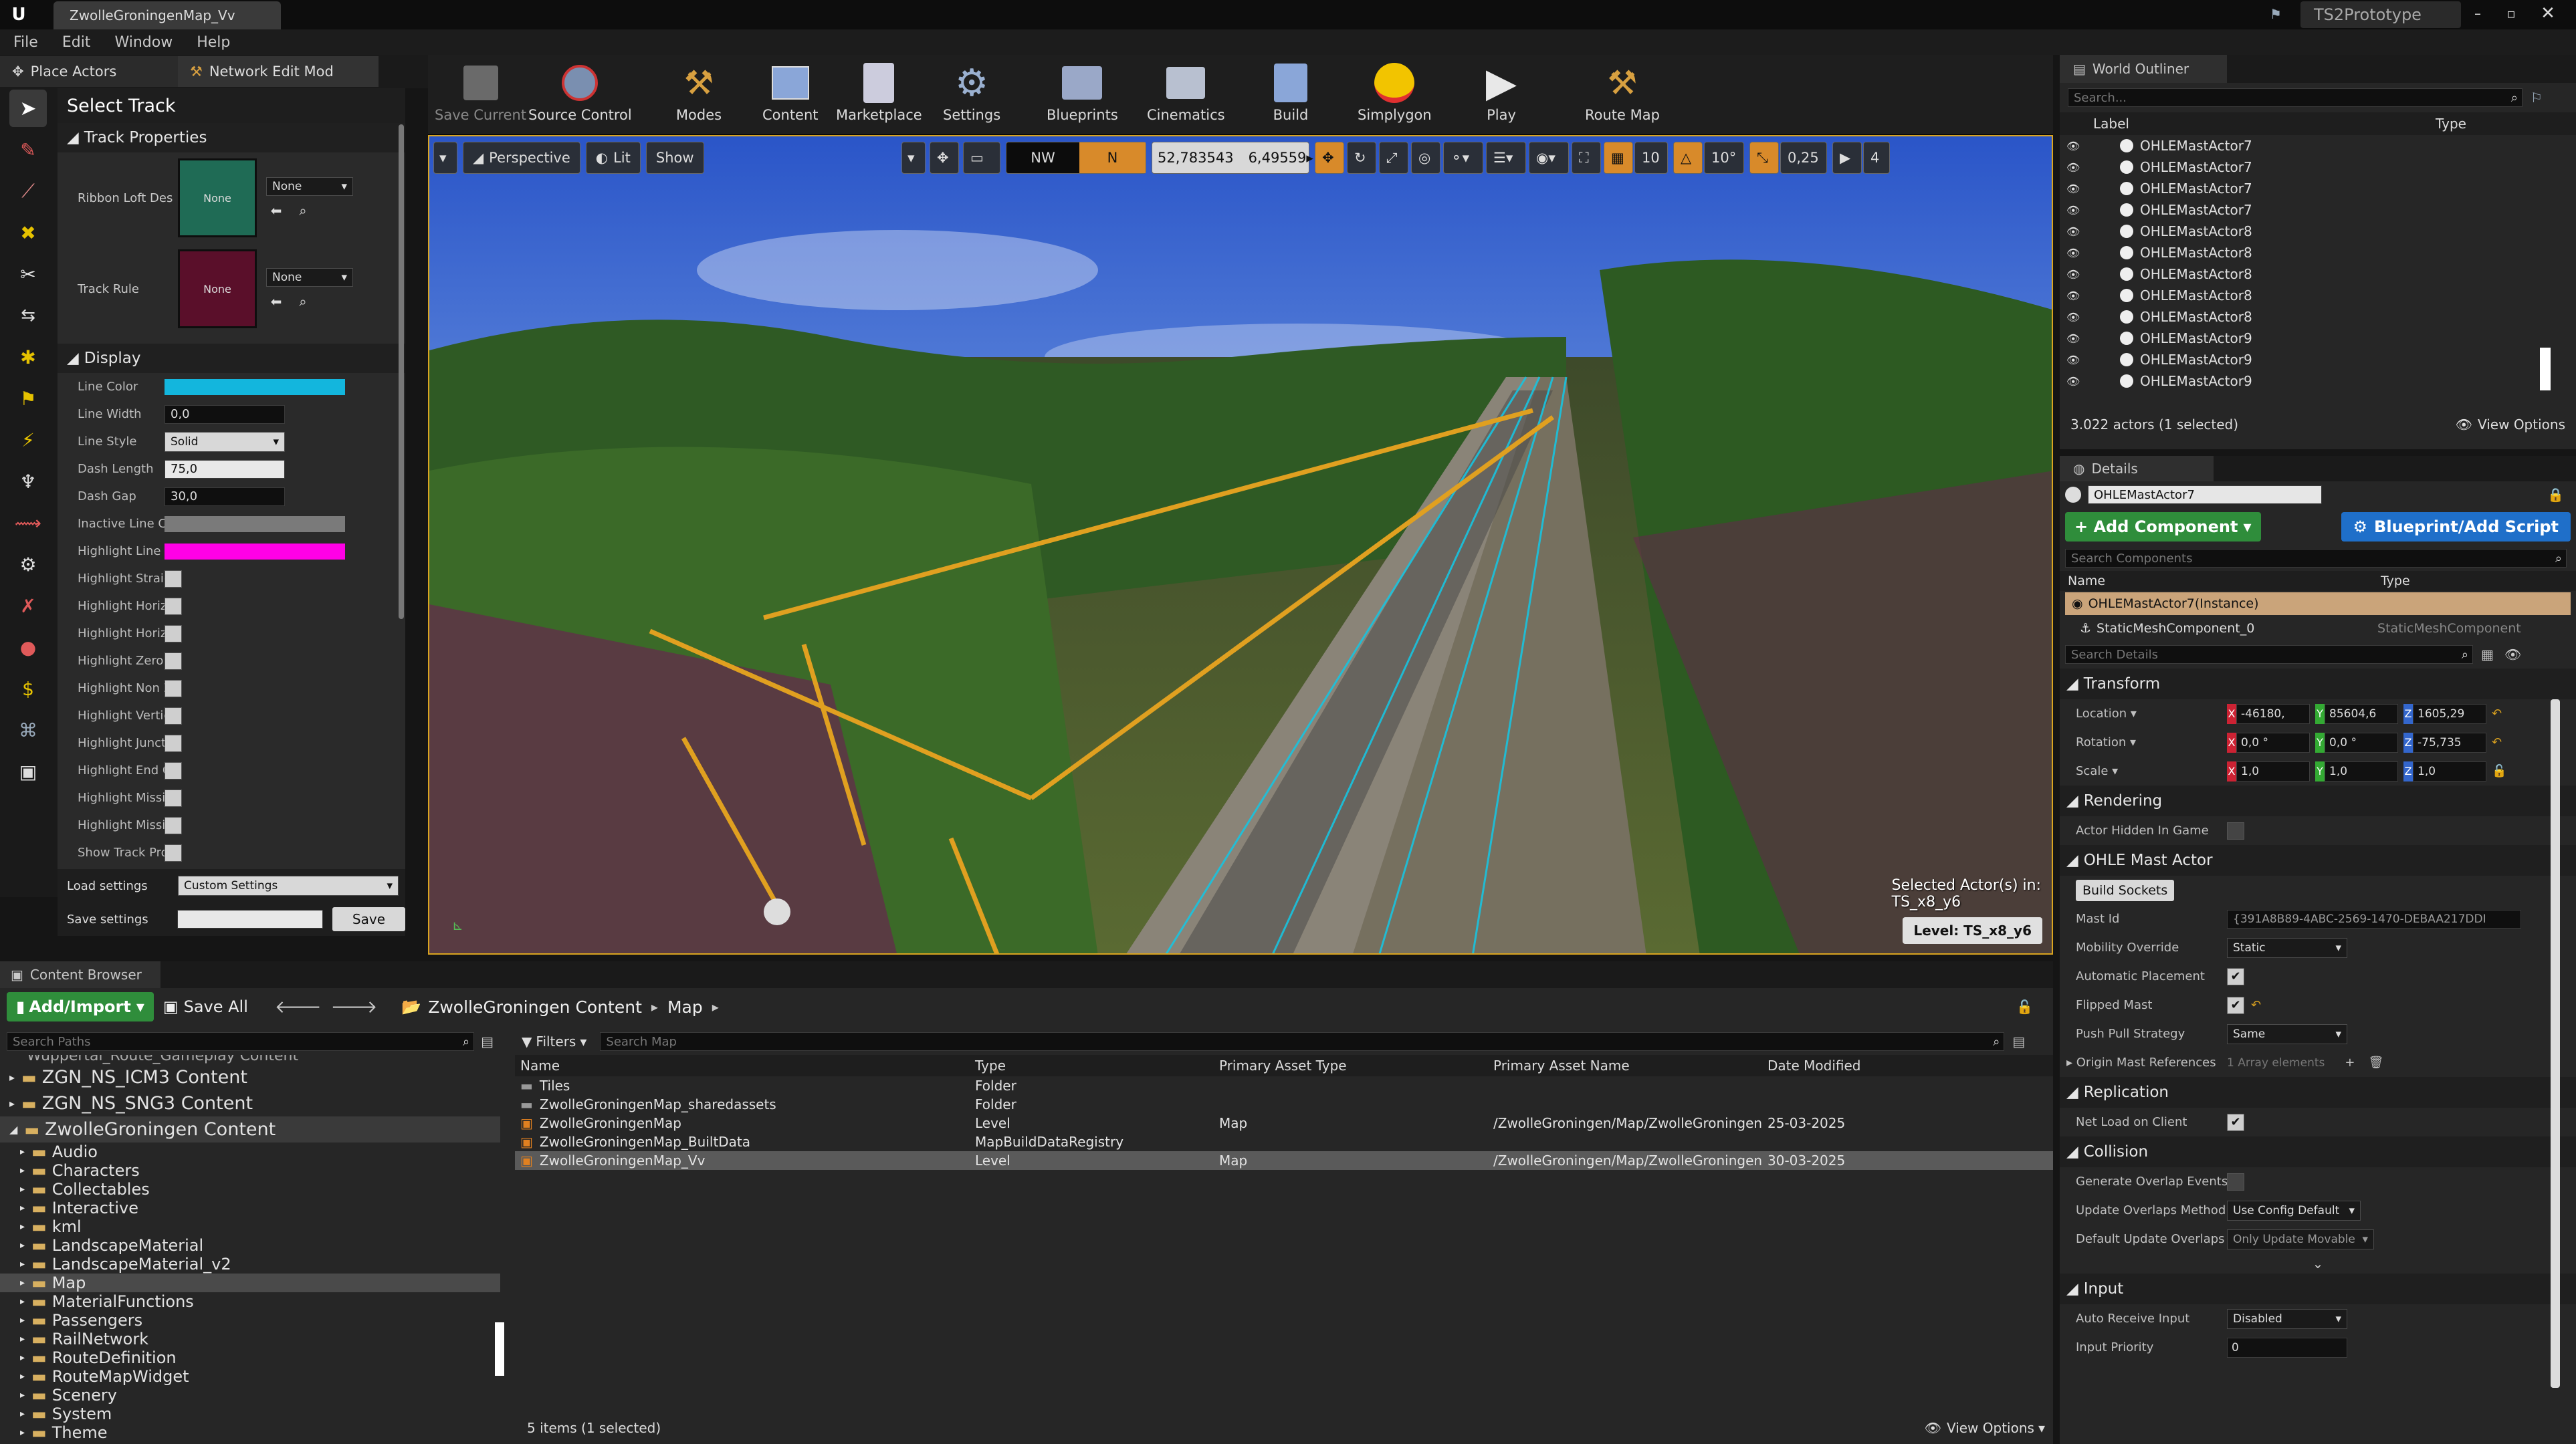  I want to click on tree-root-item: ▸ ▬ ZGN_NS_ICM3 Content, so click(250, 1077).